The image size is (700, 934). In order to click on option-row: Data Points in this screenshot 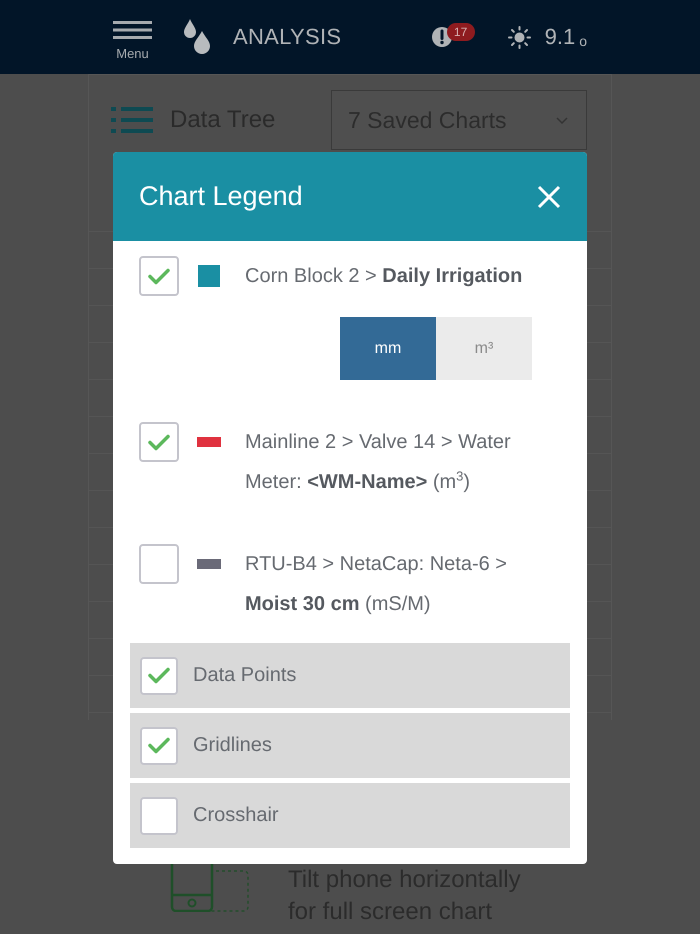, I will do `click(350, 675)`.